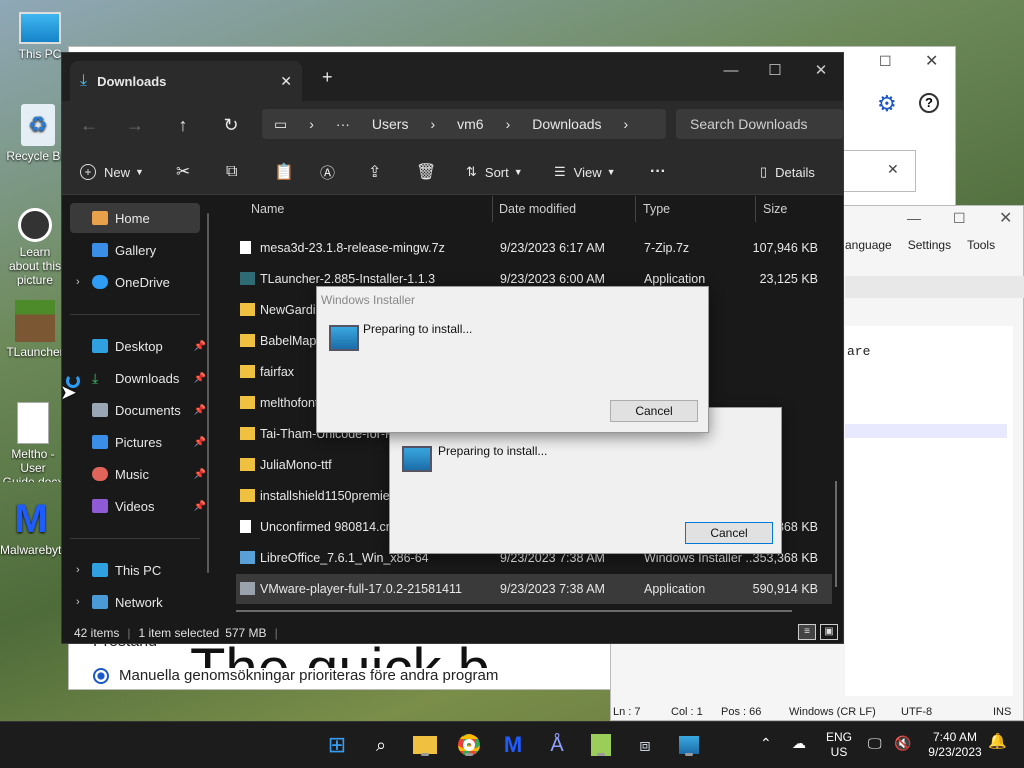  I want to click on installer-taskbar-icon, so click(689, 745).